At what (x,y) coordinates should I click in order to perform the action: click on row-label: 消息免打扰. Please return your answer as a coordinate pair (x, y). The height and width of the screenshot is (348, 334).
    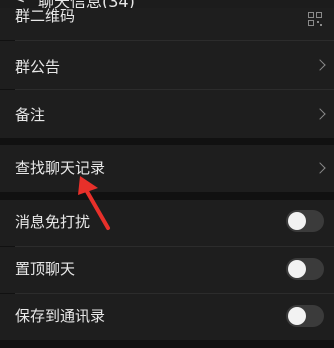
    Looking at the image, I should click on (53, 222).